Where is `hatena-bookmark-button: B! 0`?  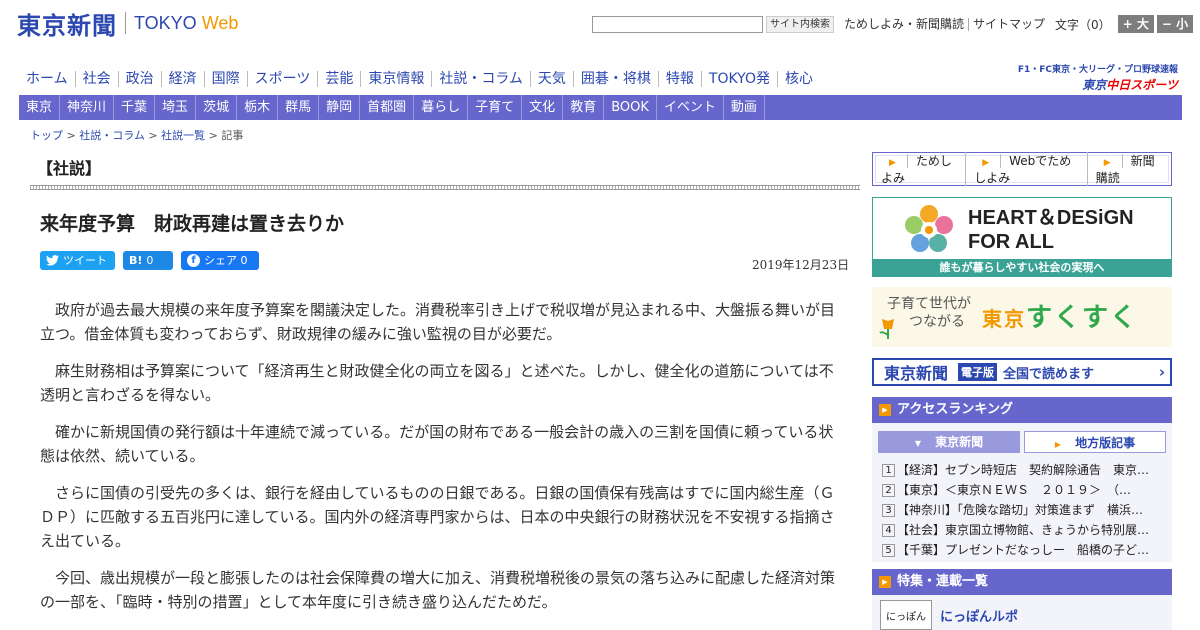 hatena-bookmark-button: B! 0 is located at coordinates (148, 260).